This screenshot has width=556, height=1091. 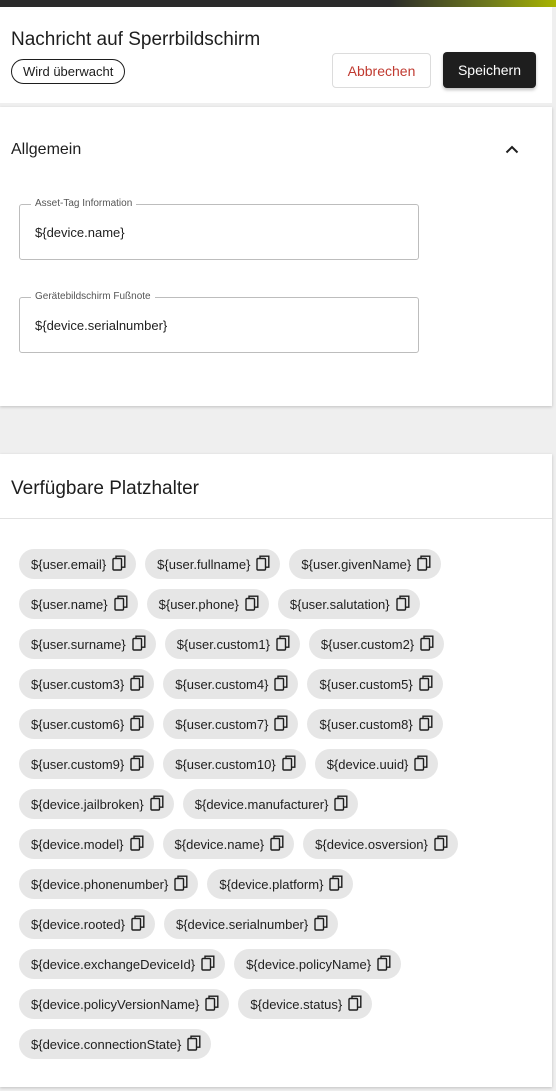 I want to click on placeholder-chip: ${device.connectionState}, so click(x=115, y=1044).